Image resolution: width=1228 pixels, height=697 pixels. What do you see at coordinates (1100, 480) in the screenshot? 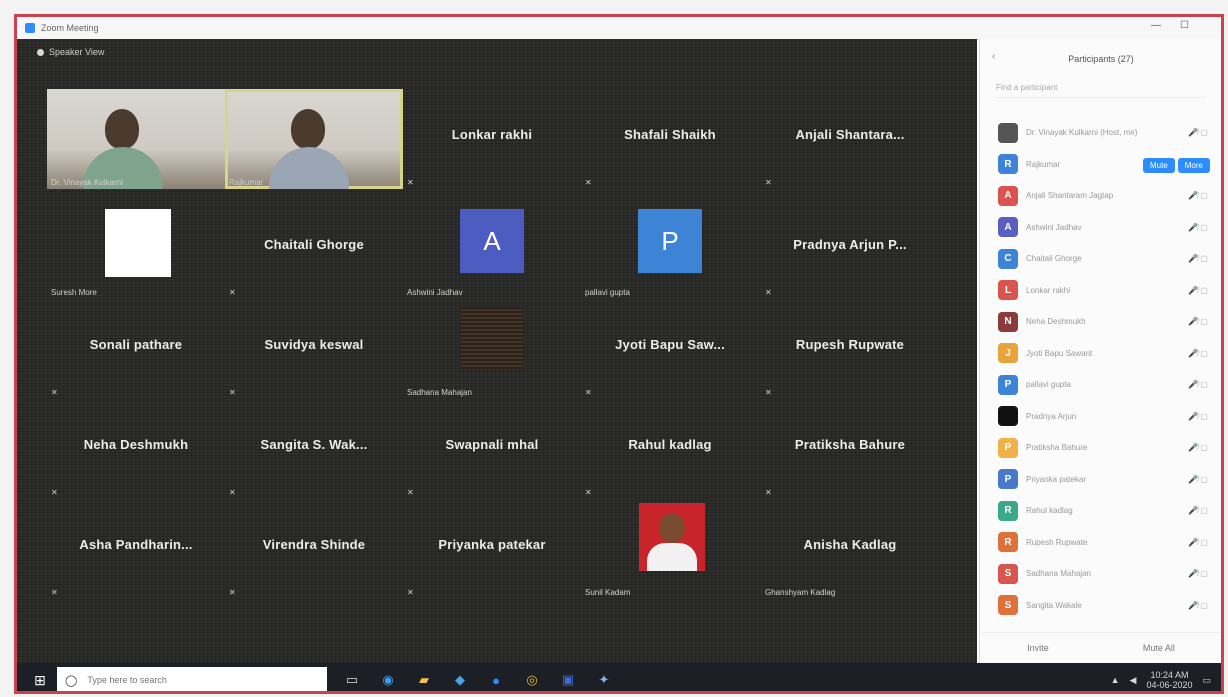
I see `participant-row: P Priyanka patekar 🎤̸ ▢` at bounding box center [1100, 480].